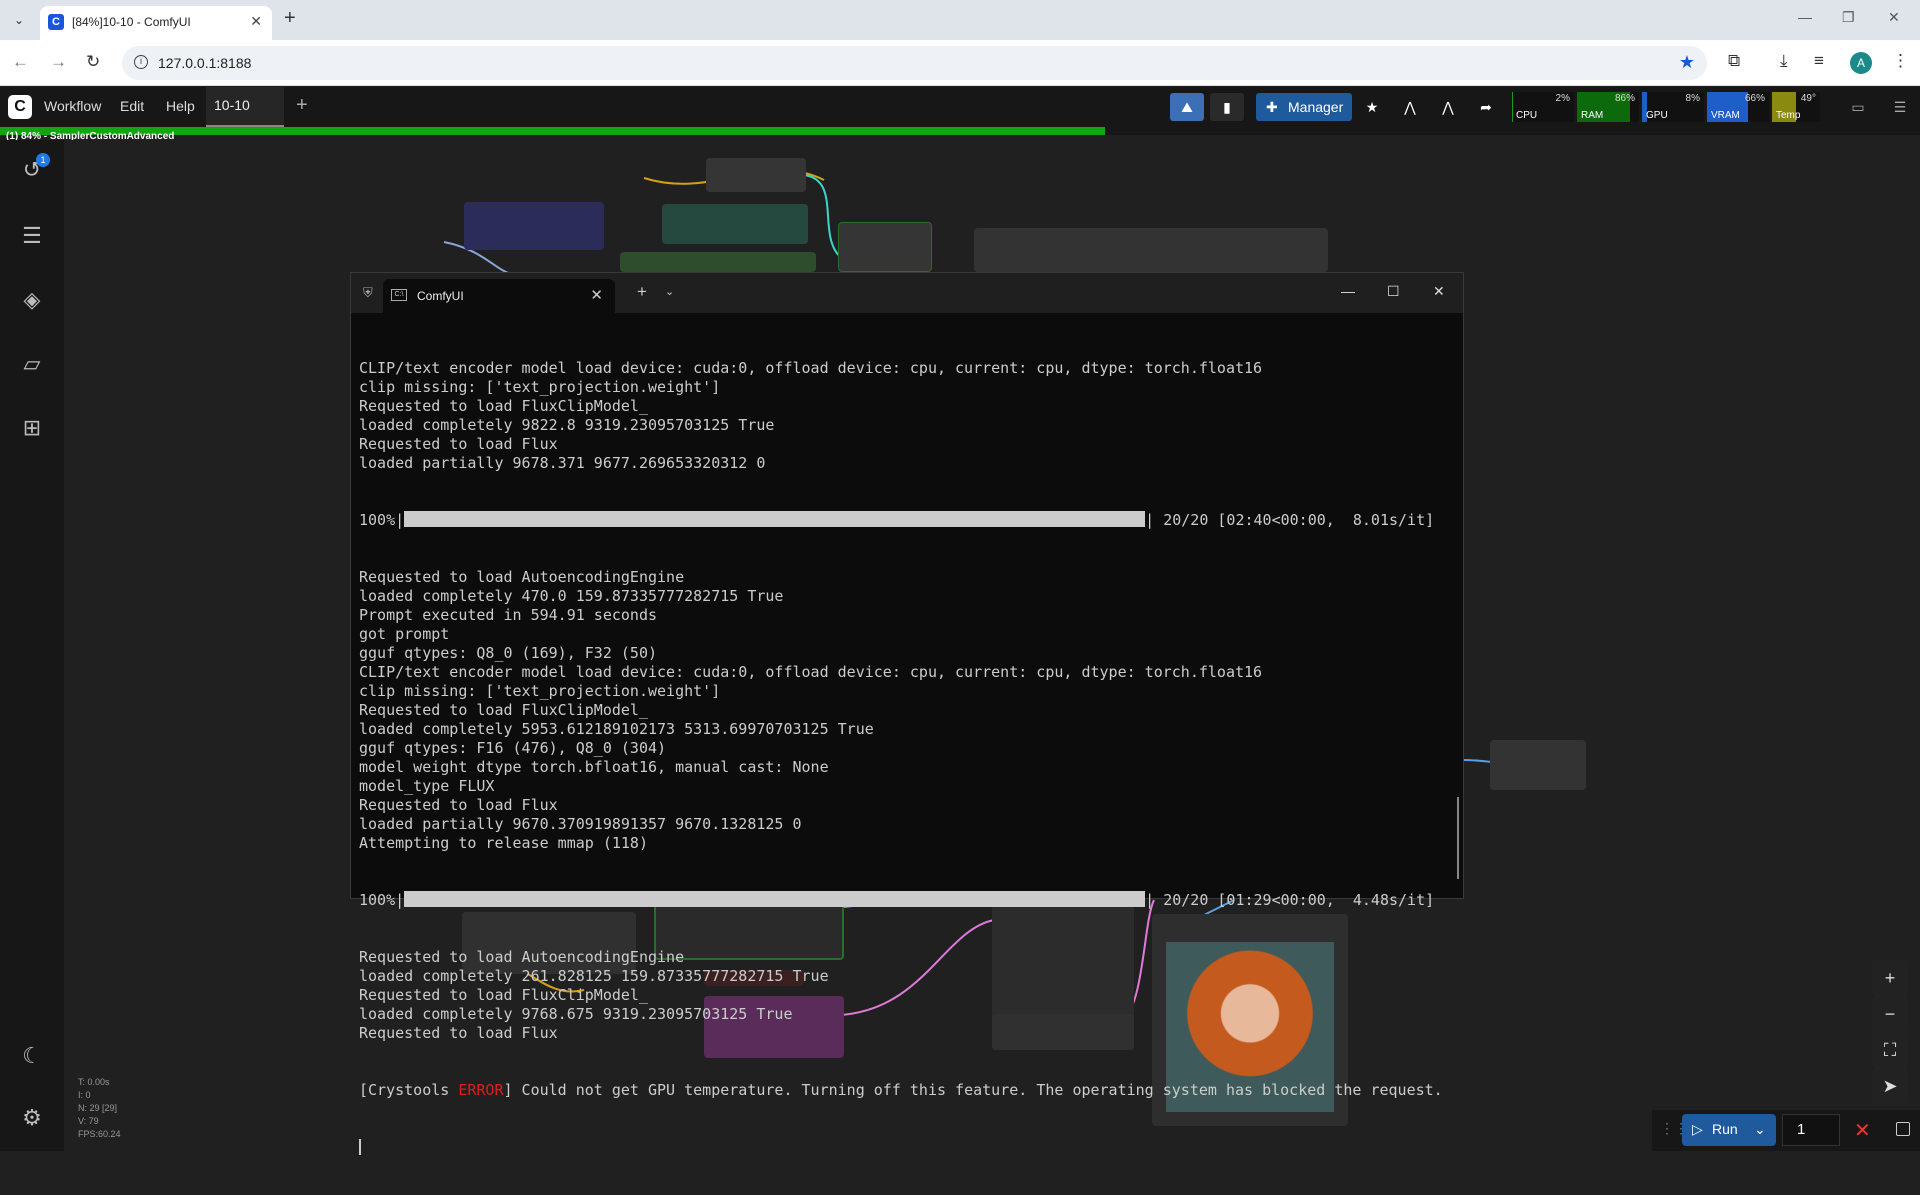 This screenshot has width=1920, height=1195. I want to click on run-button: ▷ Run ⌄, so click(1729, 1130).